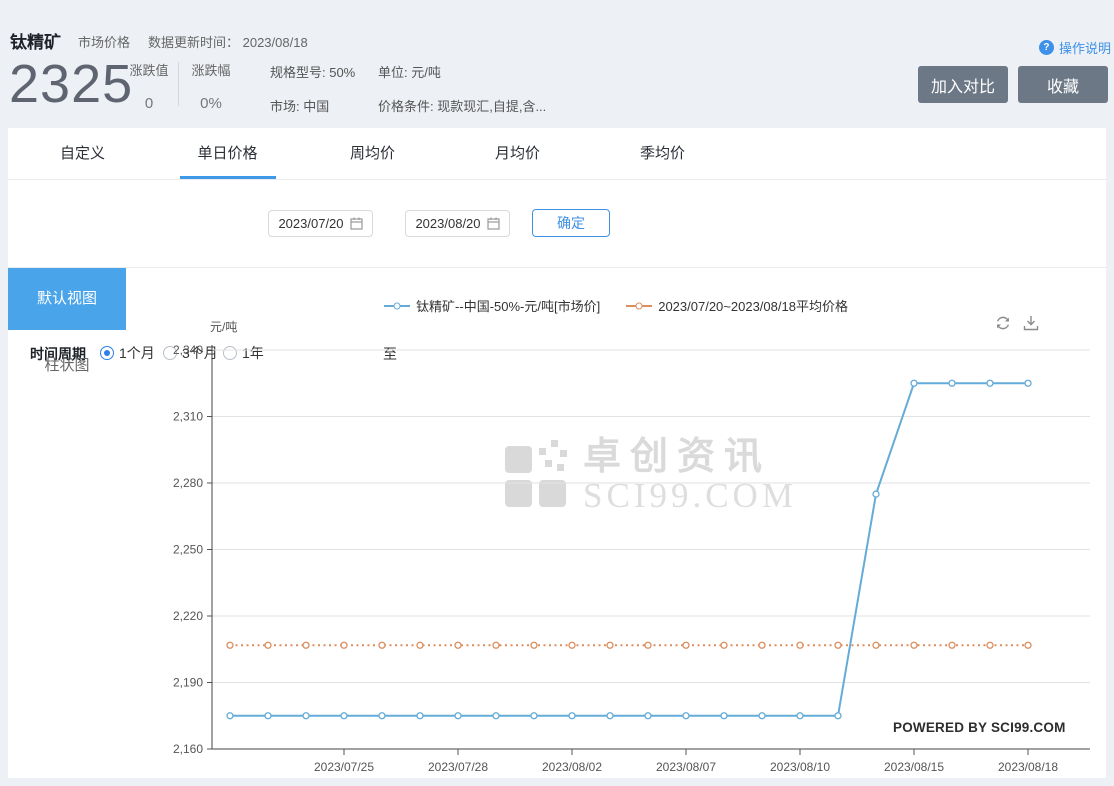  I want to click on date-to-input: 2023/08/20, so click(457, 223).